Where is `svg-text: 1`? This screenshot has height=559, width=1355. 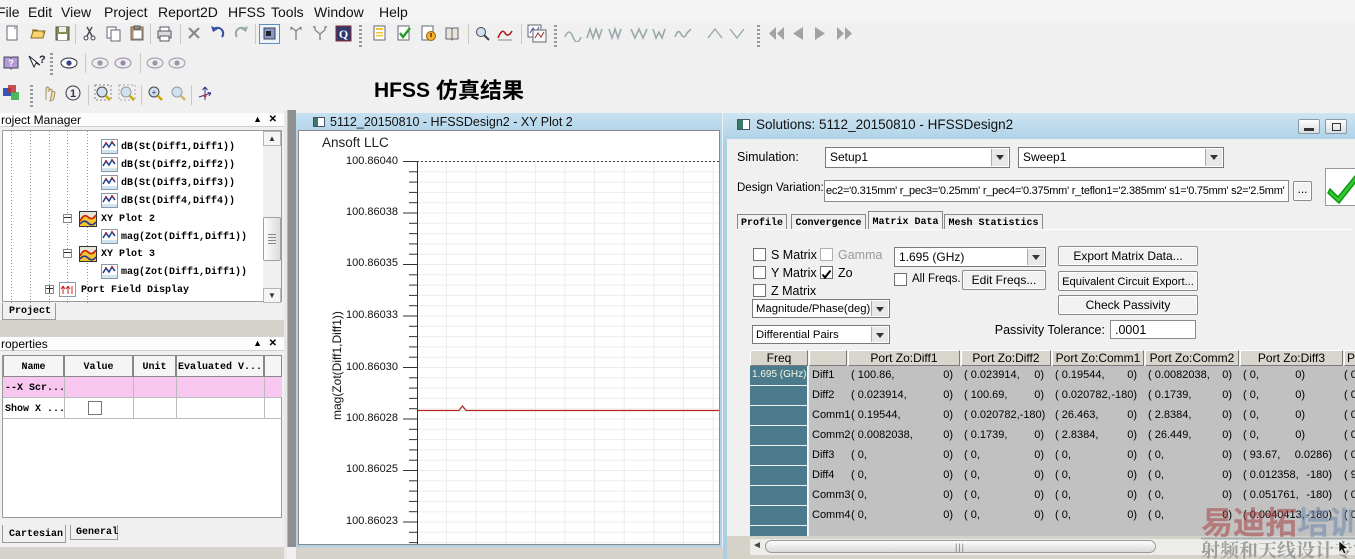 svg-text: 1 is located at coordinates (73, 94).